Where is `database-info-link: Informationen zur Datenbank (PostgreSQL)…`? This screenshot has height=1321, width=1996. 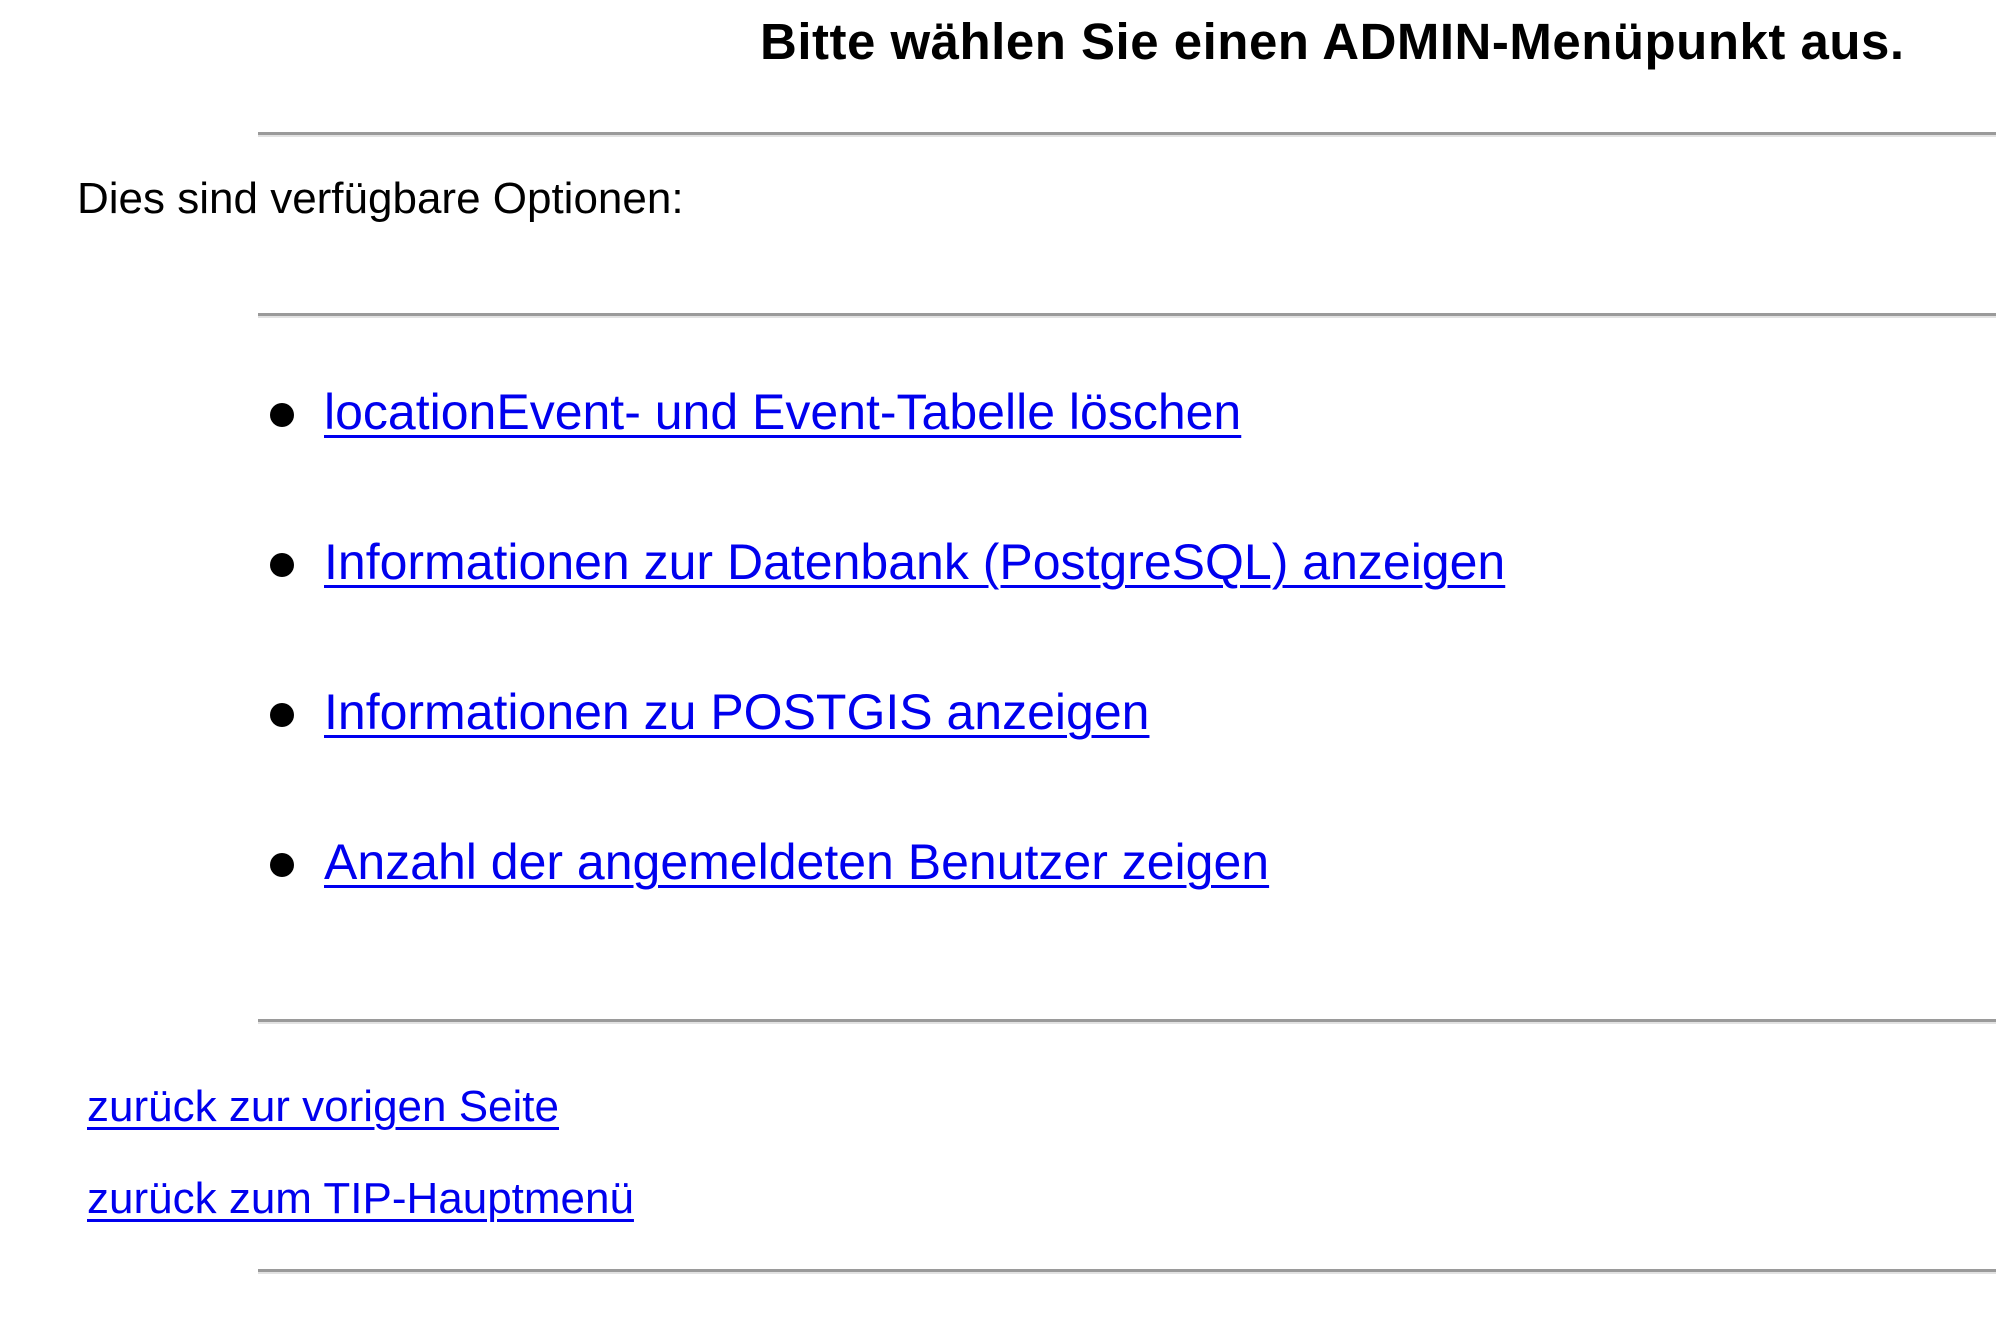 database-info-link: Informationen zur Datenbank (PostgreSQL)… is located at coordinates (914, 562).